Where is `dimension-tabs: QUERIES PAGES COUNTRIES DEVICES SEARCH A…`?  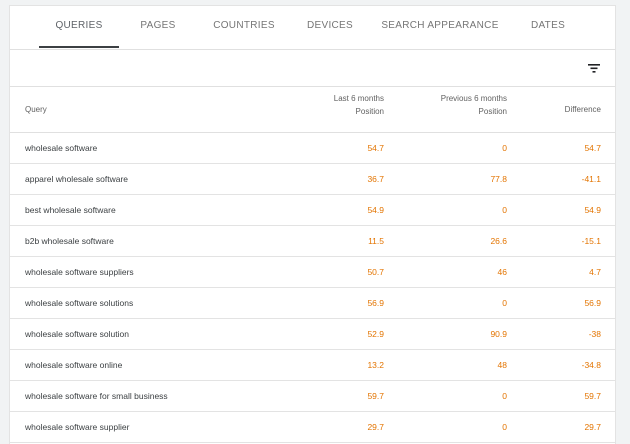
dimension-tabs: QUERIES PAGES COUNTRIES DEVICES SEARCH A… is located at coordinates (312, 28).